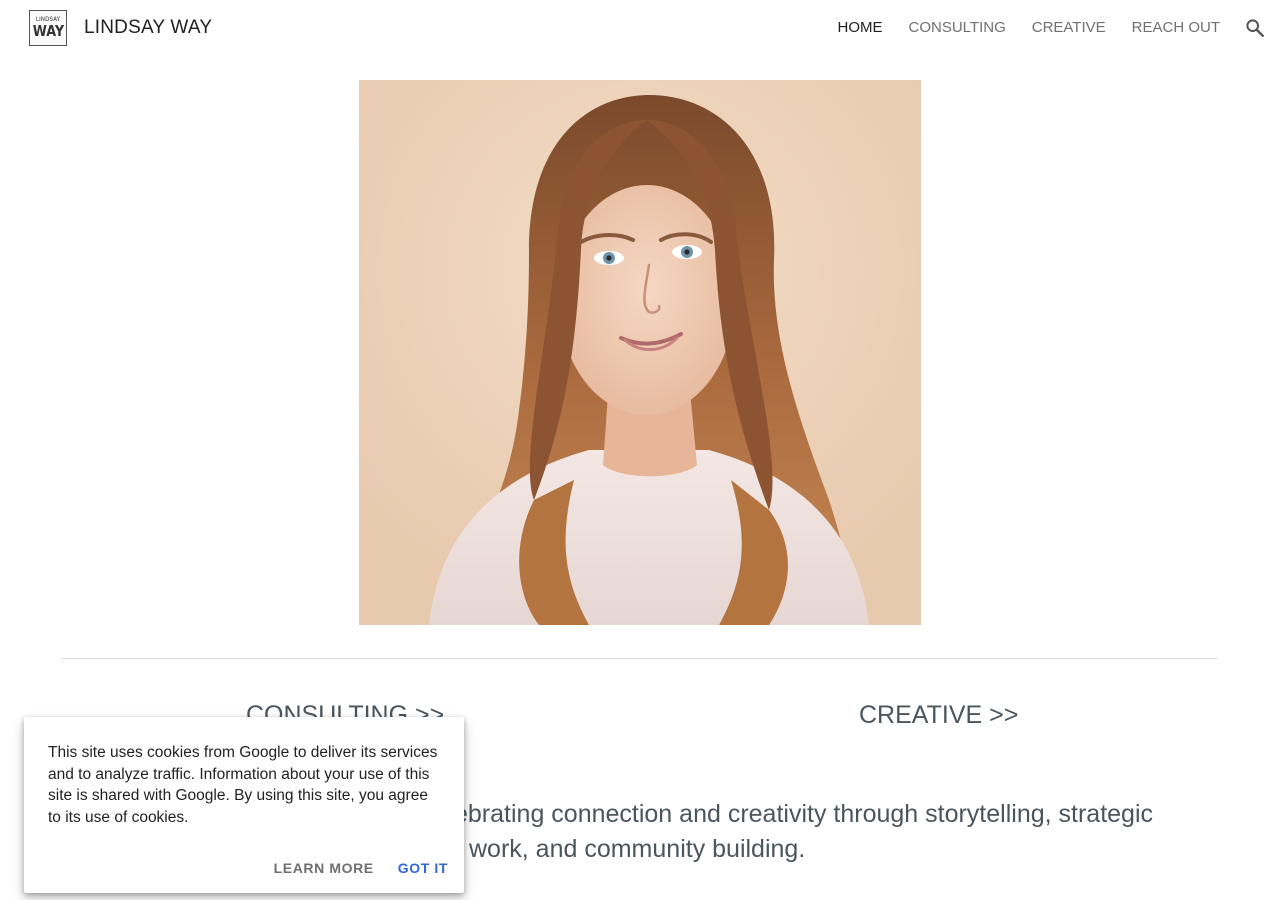 The height and width of the screenshot is (900, 1280). I want to click on nav-item-creative: CREATIVE, so click(1069, 27).